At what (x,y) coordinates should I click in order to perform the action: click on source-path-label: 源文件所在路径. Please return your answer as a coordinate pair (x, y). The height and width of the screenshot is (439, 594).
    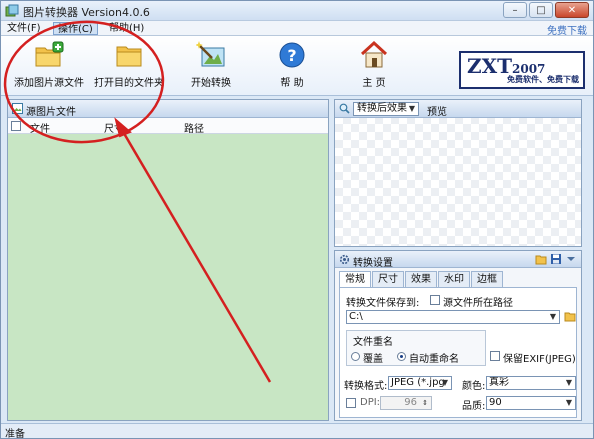
    Looking at the image, I should click on (478, 303).